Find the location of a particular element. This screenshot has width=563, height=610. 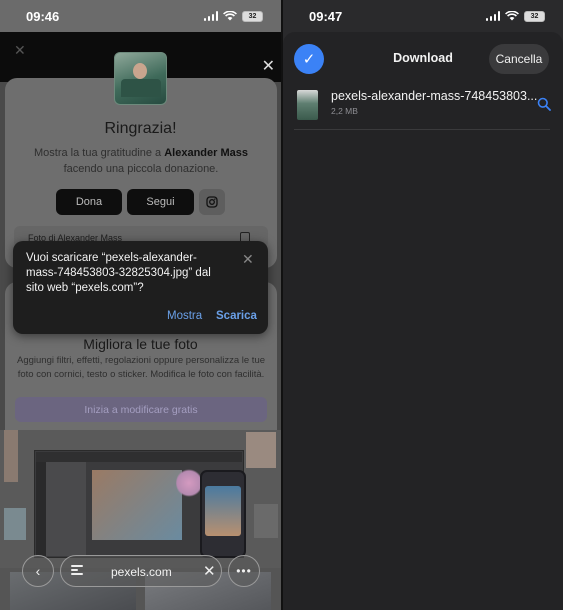

chevron-left-icon: ‹ is located at coordinates (38, 571).